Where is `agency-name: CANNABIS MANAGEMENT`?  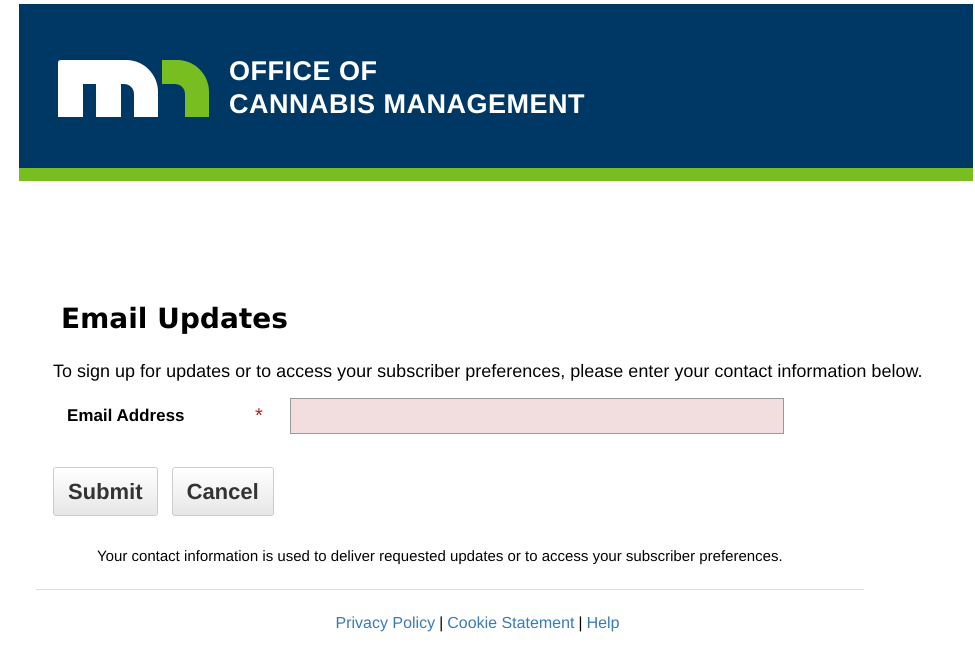 agency-name: CANNABIS MANAGEMENT is located at coordinates (407, 104).